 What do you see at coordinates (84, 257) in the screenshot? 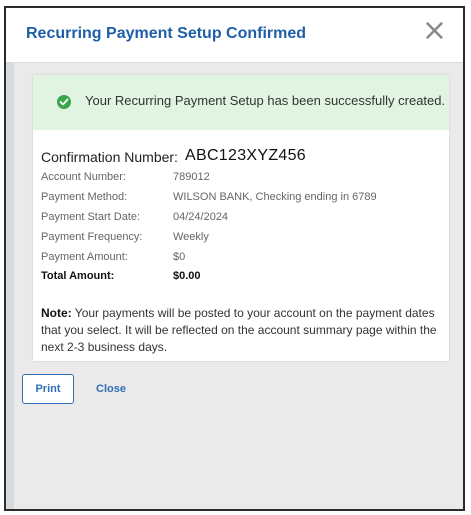
I see `payment-amount-label: Payment Amount:` at bounding box center [84, 257].